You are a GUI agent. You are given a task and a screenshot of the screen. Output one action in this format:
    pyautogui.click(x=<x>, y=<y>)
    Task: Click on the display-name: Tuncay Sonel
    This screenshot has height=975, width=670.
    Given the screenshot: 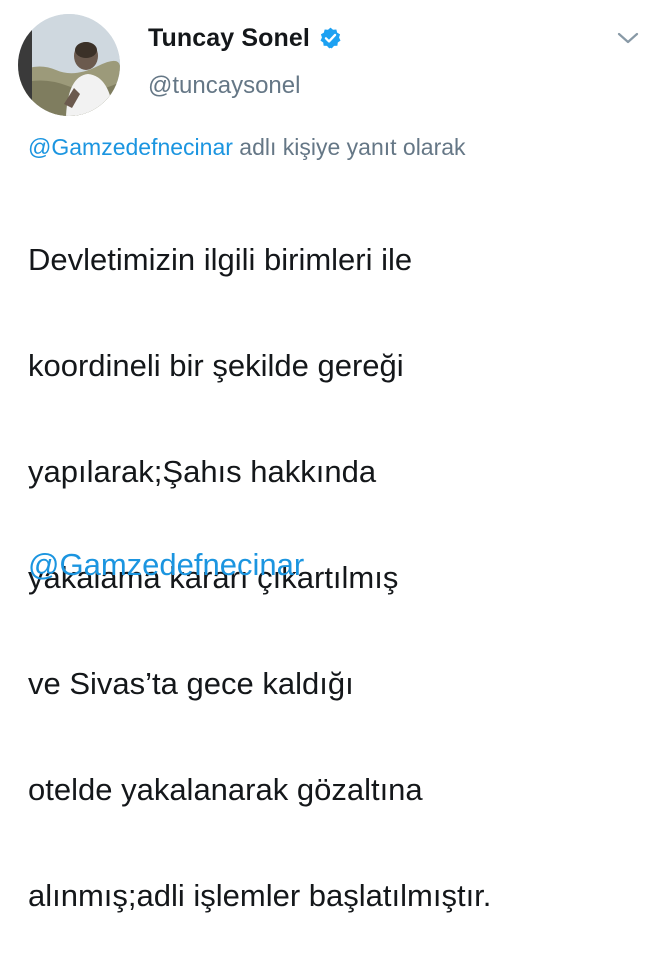 What is the action you would take?
    pyautogui.click(x=229, y=38)
    